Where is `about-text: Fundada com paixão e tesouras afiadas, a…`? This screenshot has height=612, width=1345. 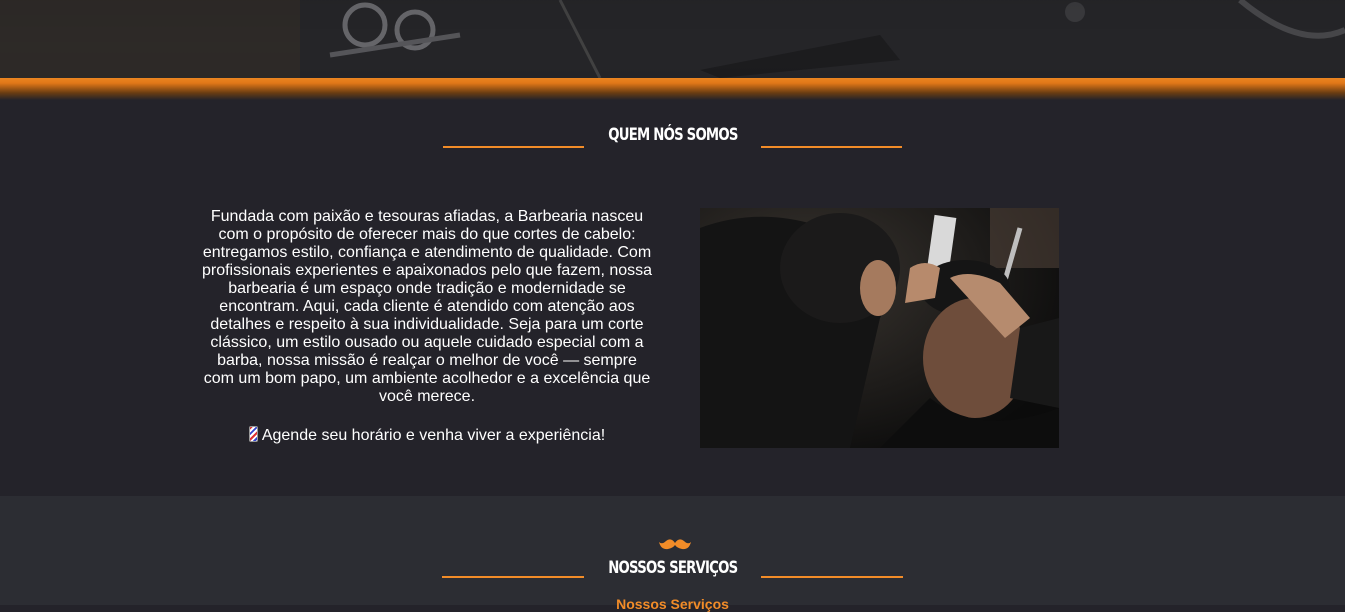
about-text: Fundada com paixão e tesouras afiadas, a… is located at coordinates (427, 326).